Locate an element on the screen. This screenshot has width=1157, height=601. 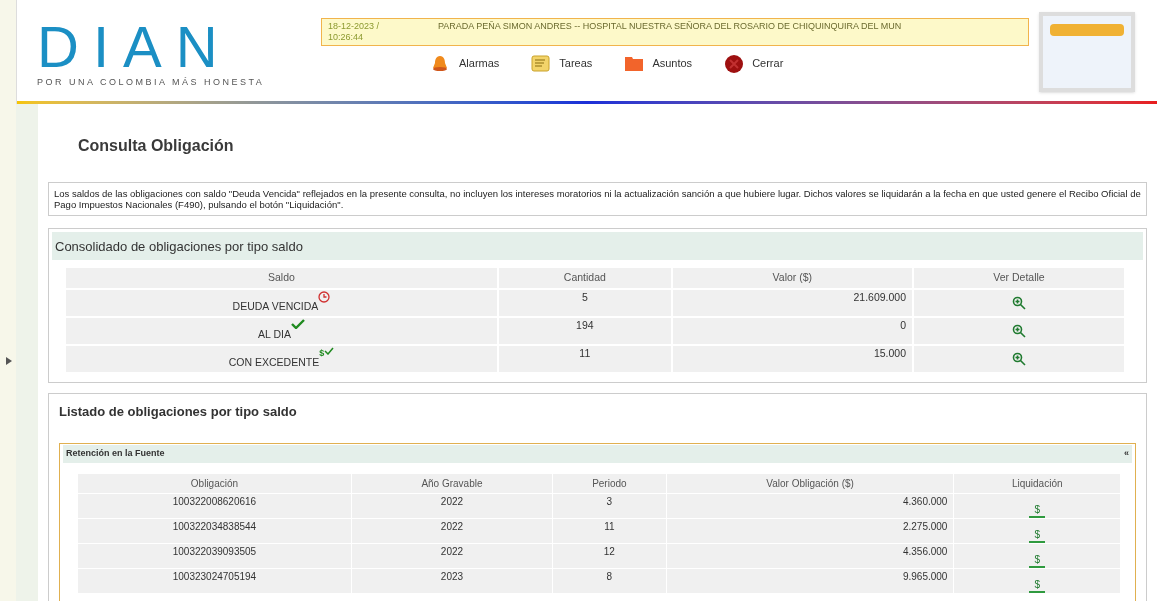
menu-link: Alarmas is located at coordinates (465, 63).